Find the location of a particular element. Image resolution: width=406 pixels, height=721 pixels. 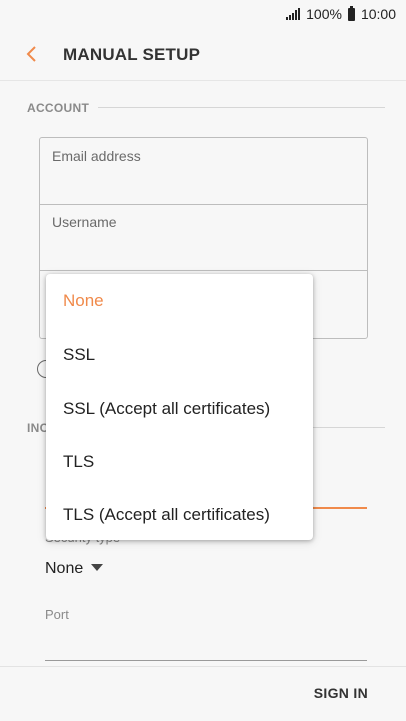

sign-in-button: SIGN IN is located at coordinates (341, 693).